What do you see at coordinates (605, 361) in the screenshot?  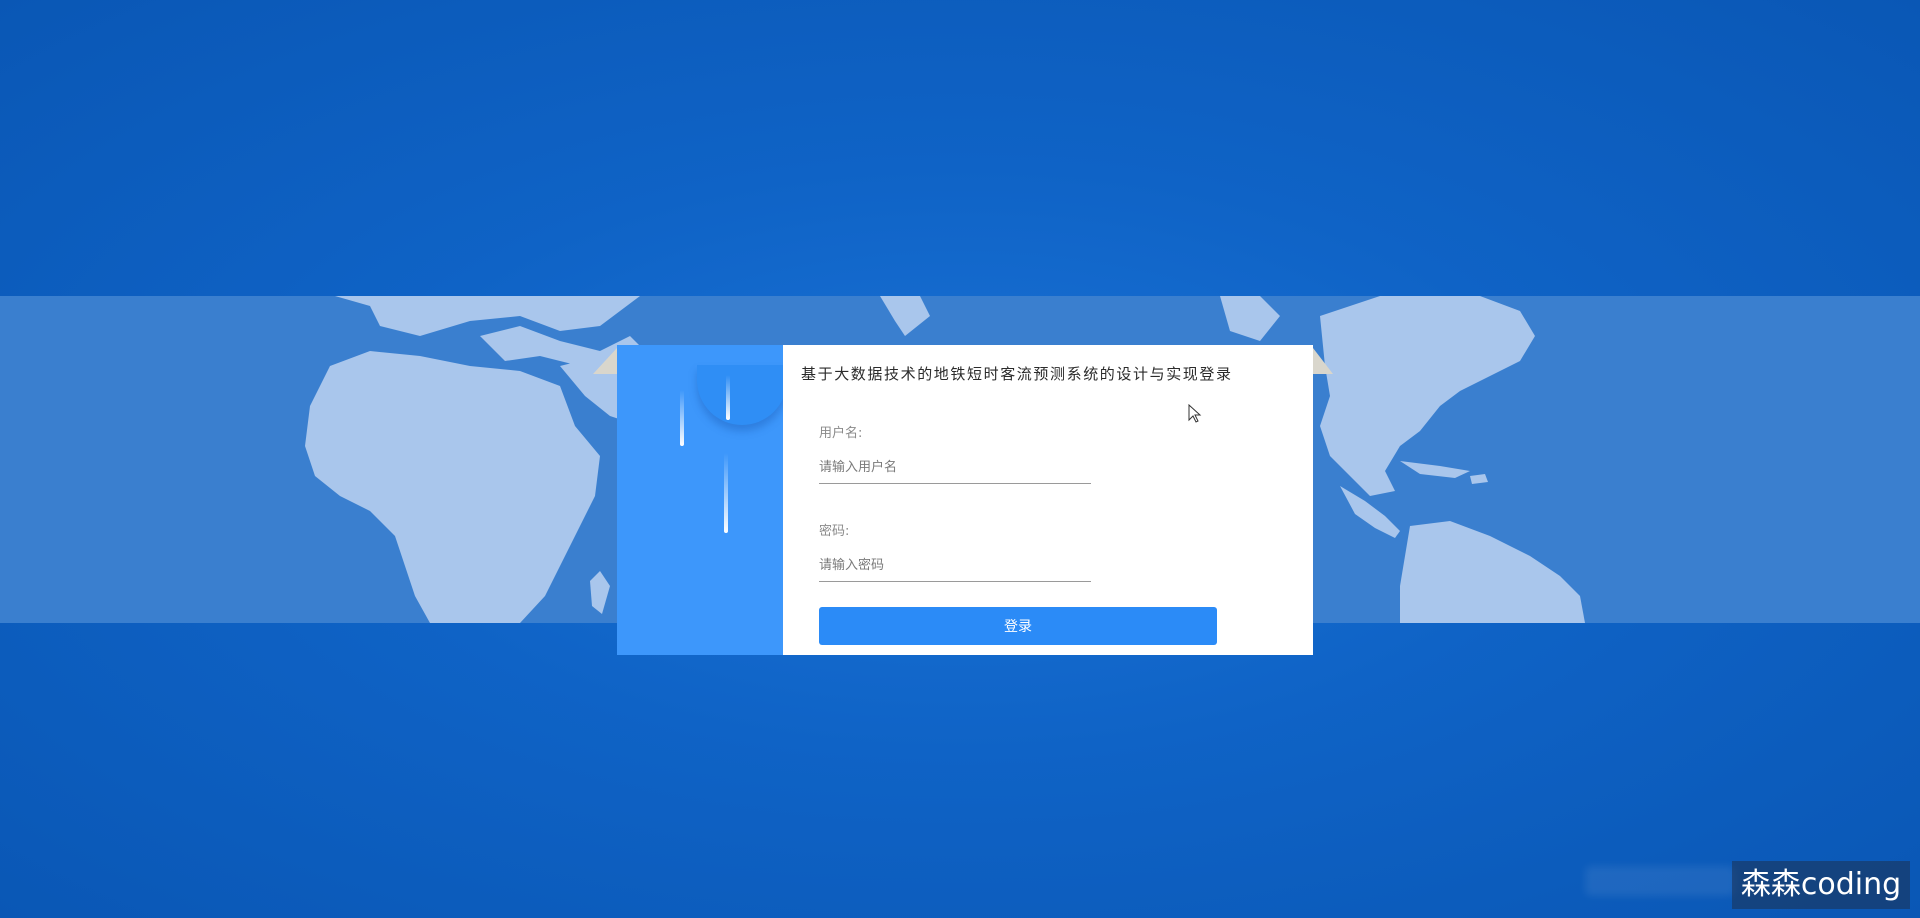 I see `ribbon-left` at bounding box center [605, 361].